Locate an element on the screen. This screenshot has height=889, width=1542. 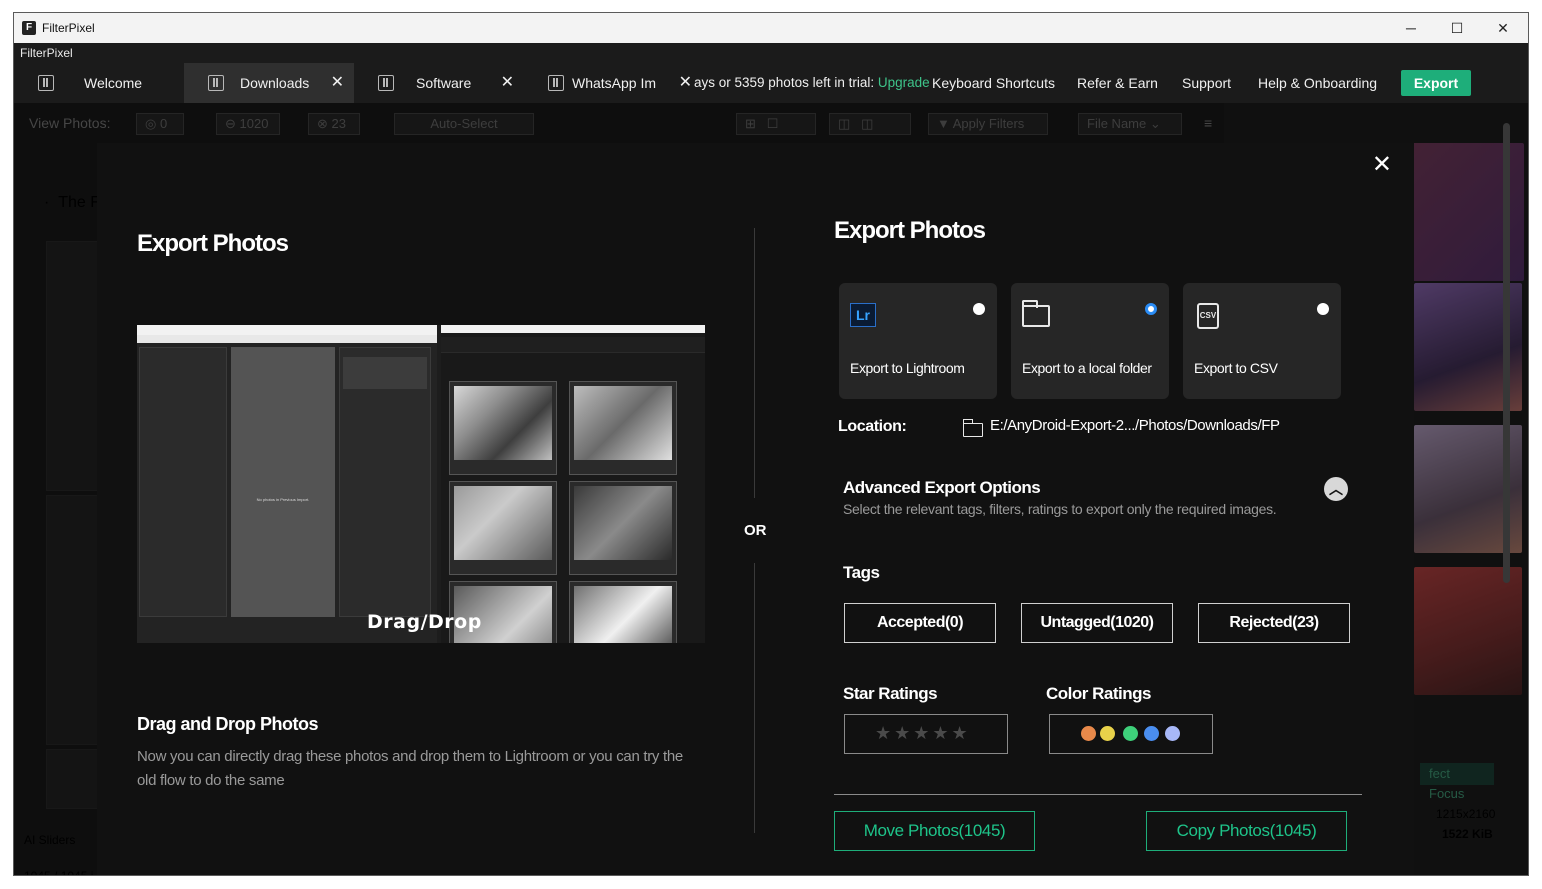
export-button: Export is located at coordinates (1436, 83).